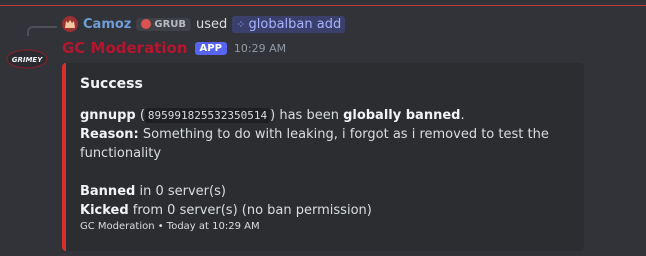 This screenshot has width=646, height=256. Describe the element at coordinates (320, 191) in the screenshot. I see `banned-count-line: Banned in 0 server(s)` at that location.